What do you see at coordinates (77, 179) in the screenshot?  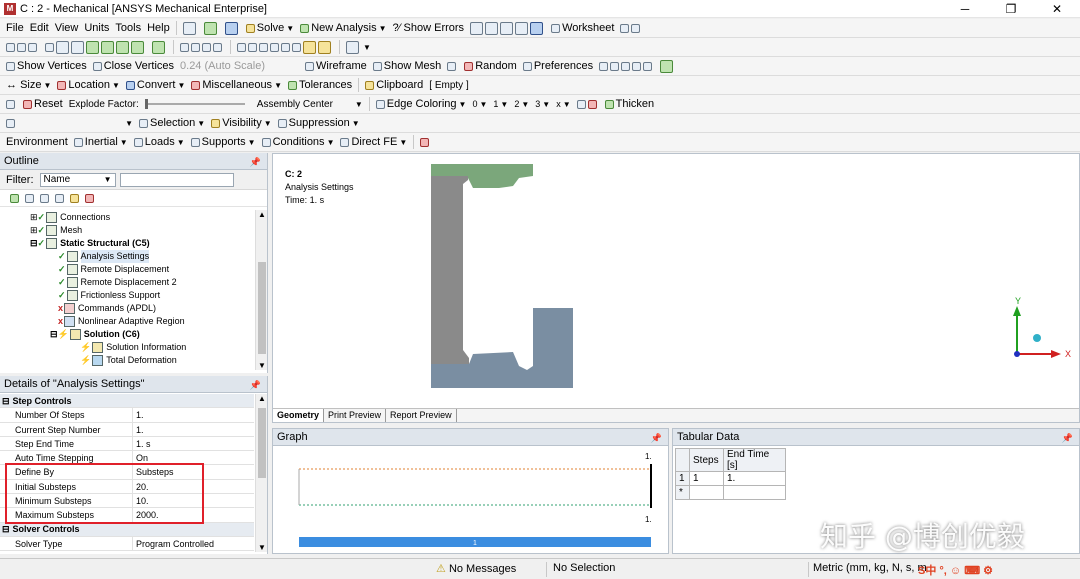 I see `filter-select: Name ▼` at bounding box center [77, 179].